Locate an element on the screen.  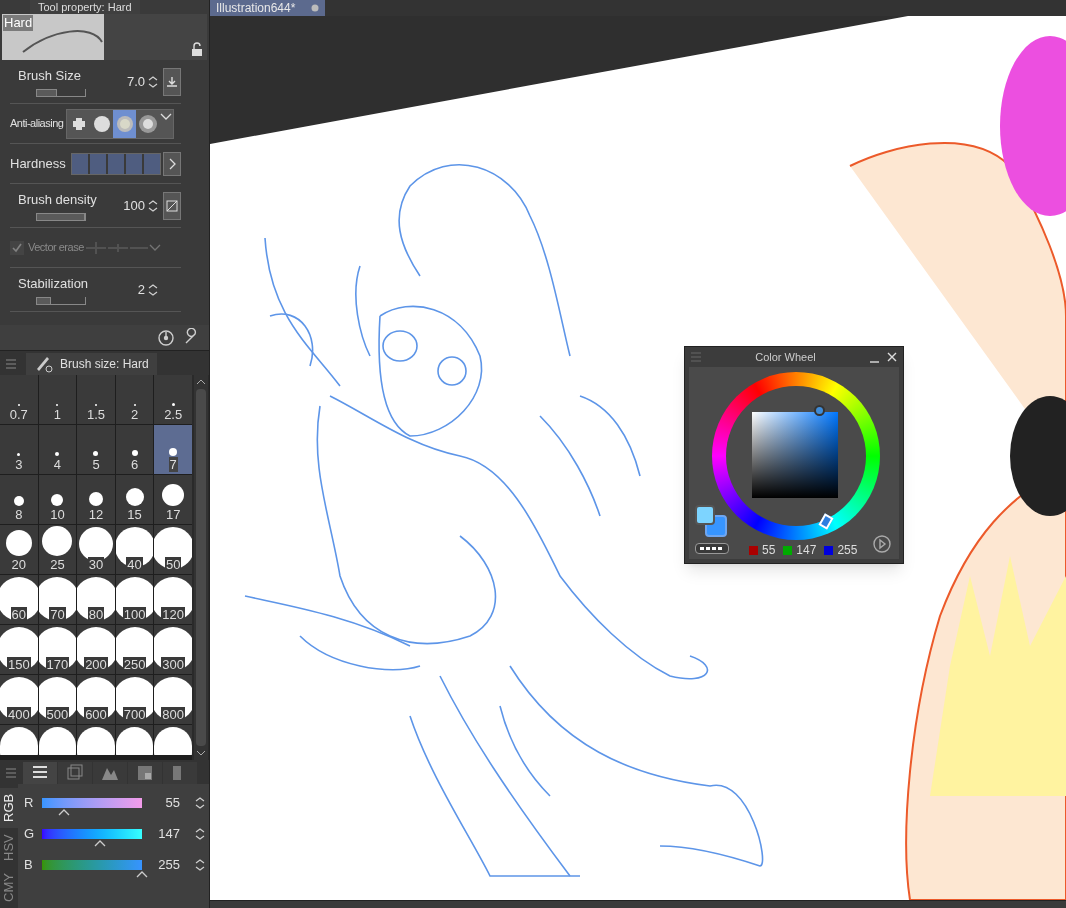
brush-size-preset: 40 is located at coordinates (134, 549).